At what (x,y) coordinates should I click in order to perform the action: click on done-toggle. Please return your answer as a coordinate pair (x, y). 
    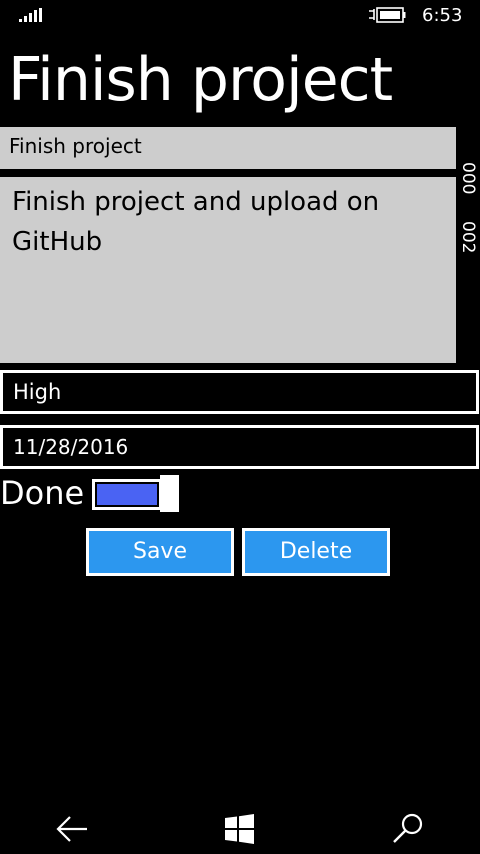
    Looking at the image, I should click on (136, 493).